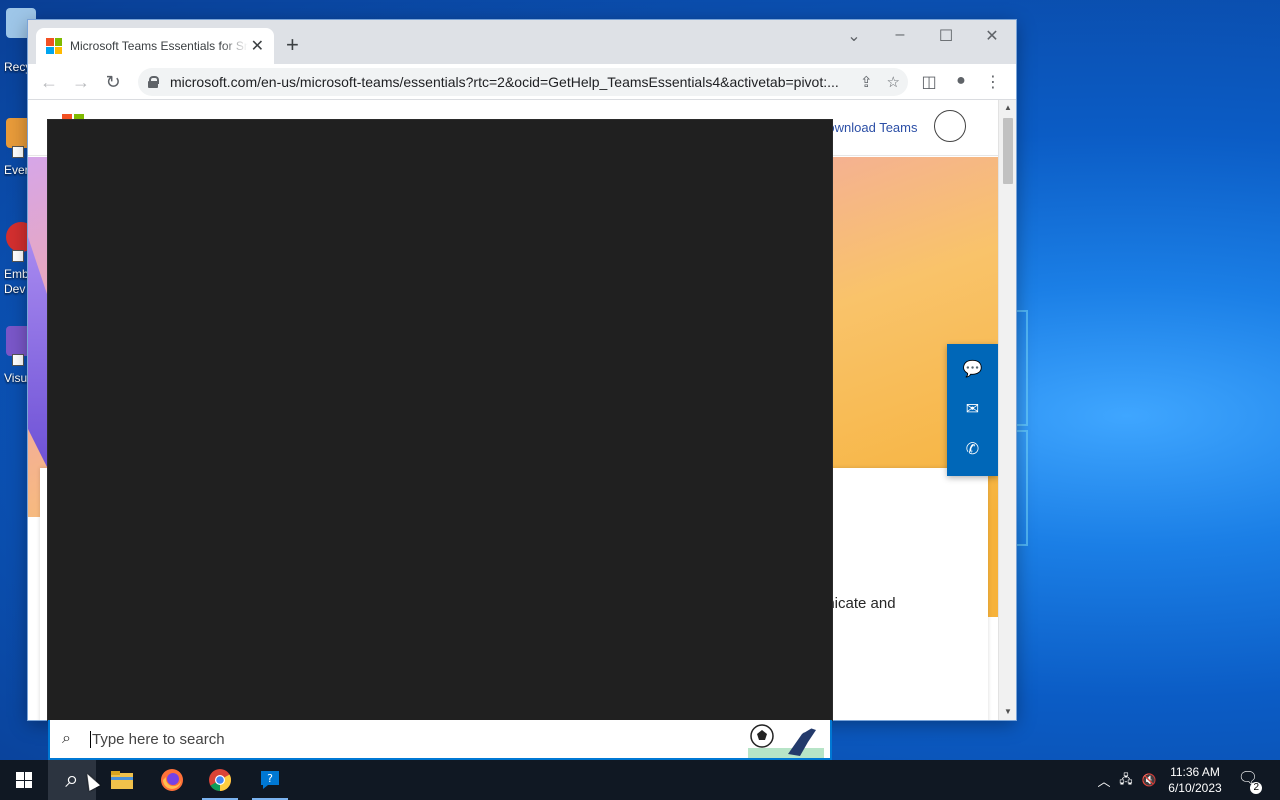 This screenshot has height=800, width=1280. What do you see at coordinates (54, 46) in the screenshot?
I see `microsoft-favicon-icon` at bounding box center [54, 46].